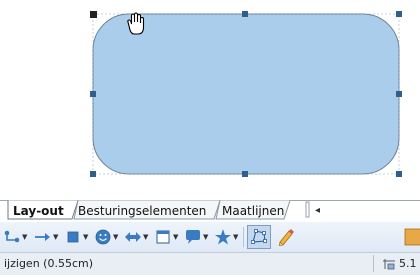 The width and height of the screenshot is (420, 275). I want to click on status-divider, so click(373, 263).